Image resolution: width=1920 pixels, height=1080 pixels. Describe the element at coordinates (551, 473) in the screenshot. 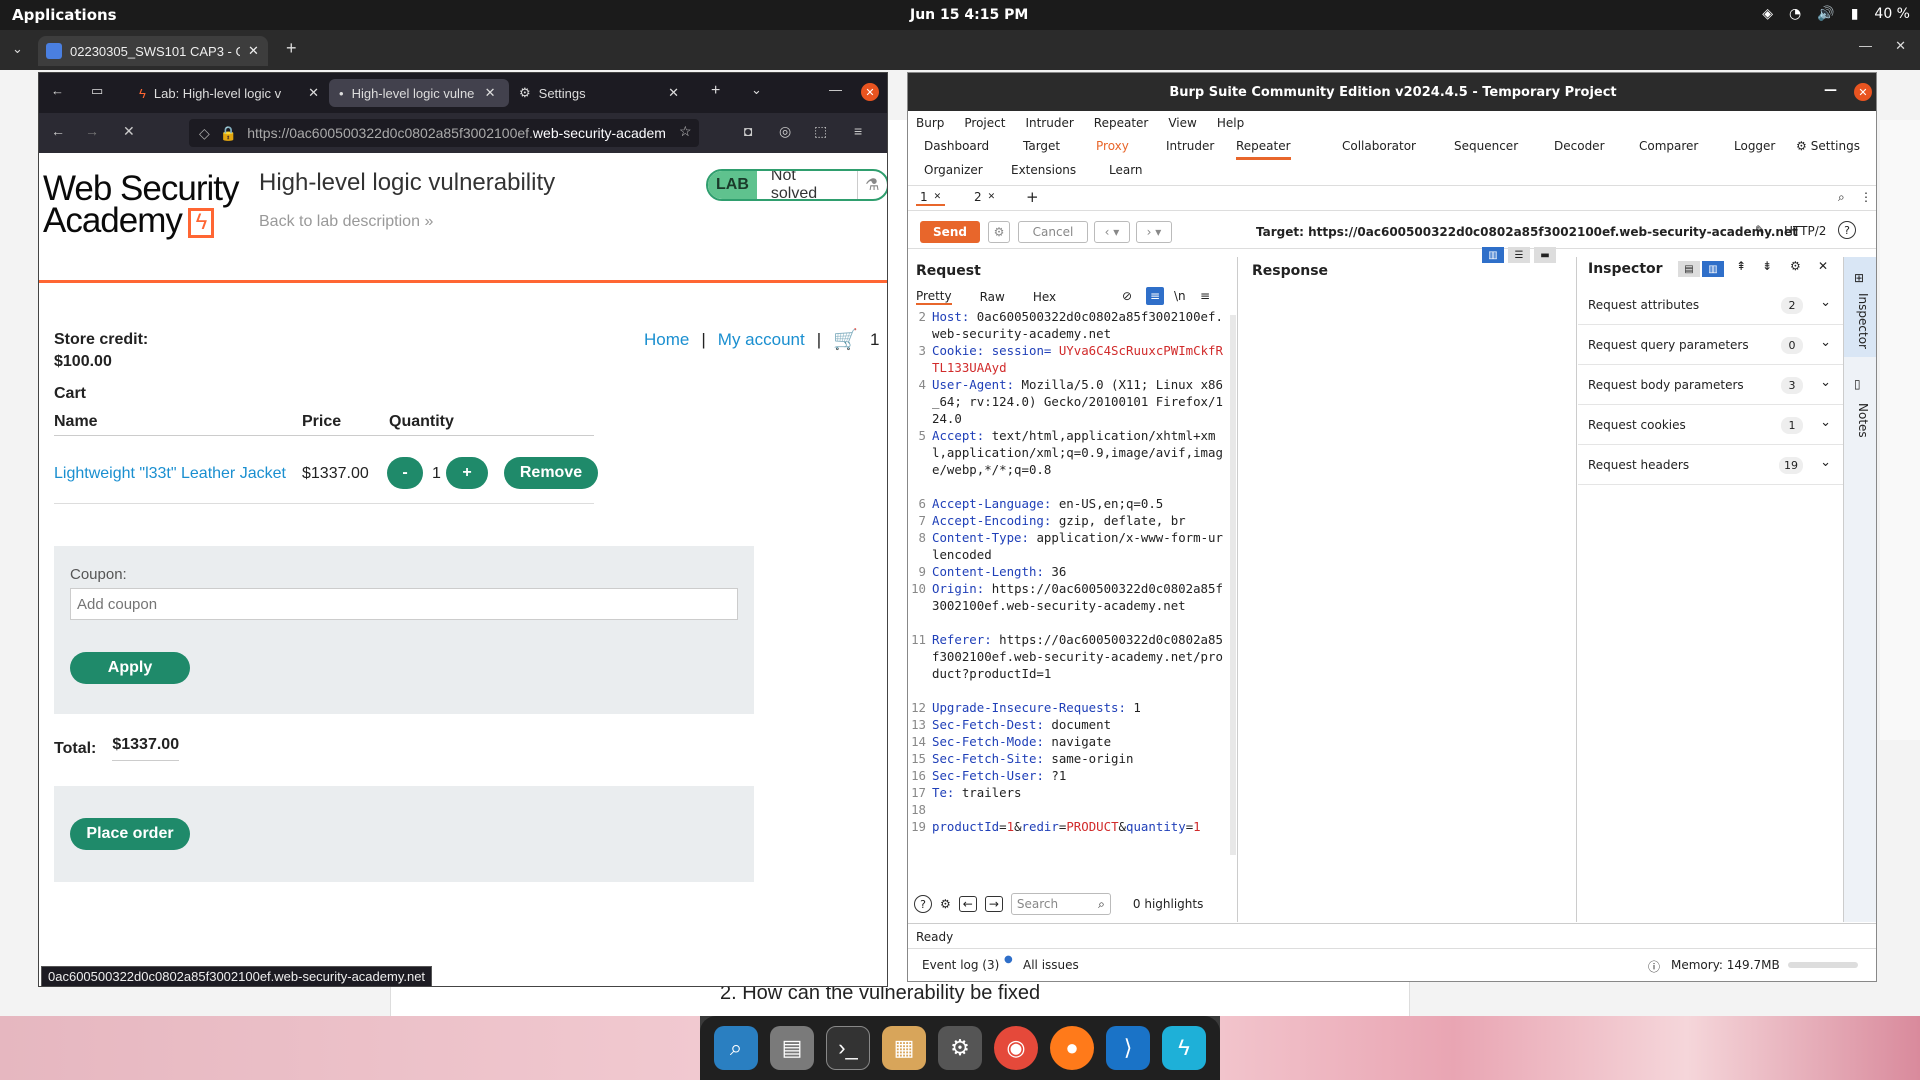

I see `remove-button: Remove` at that location.